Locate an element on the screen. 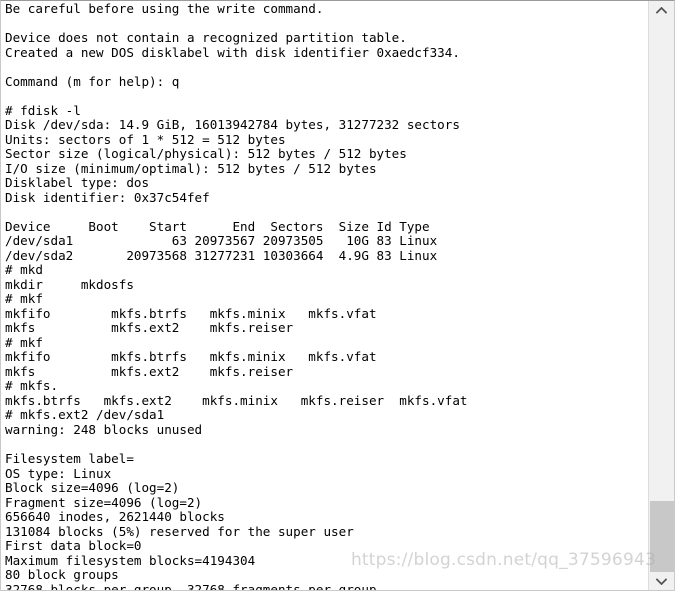  vertical-scrollbar is located at coordinates (661, 295).